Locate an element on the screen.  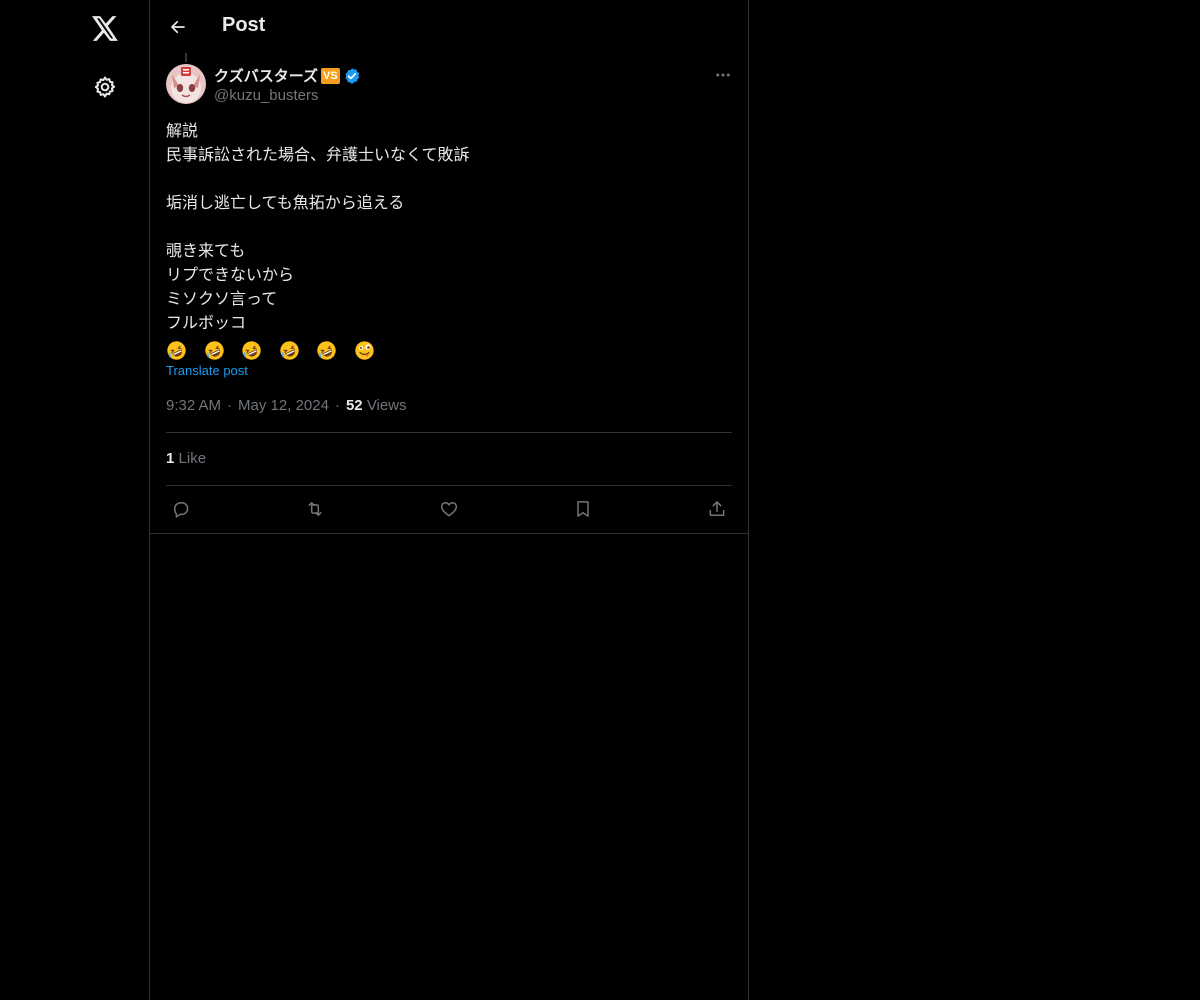
like-button is located at coordinates (449, 509).